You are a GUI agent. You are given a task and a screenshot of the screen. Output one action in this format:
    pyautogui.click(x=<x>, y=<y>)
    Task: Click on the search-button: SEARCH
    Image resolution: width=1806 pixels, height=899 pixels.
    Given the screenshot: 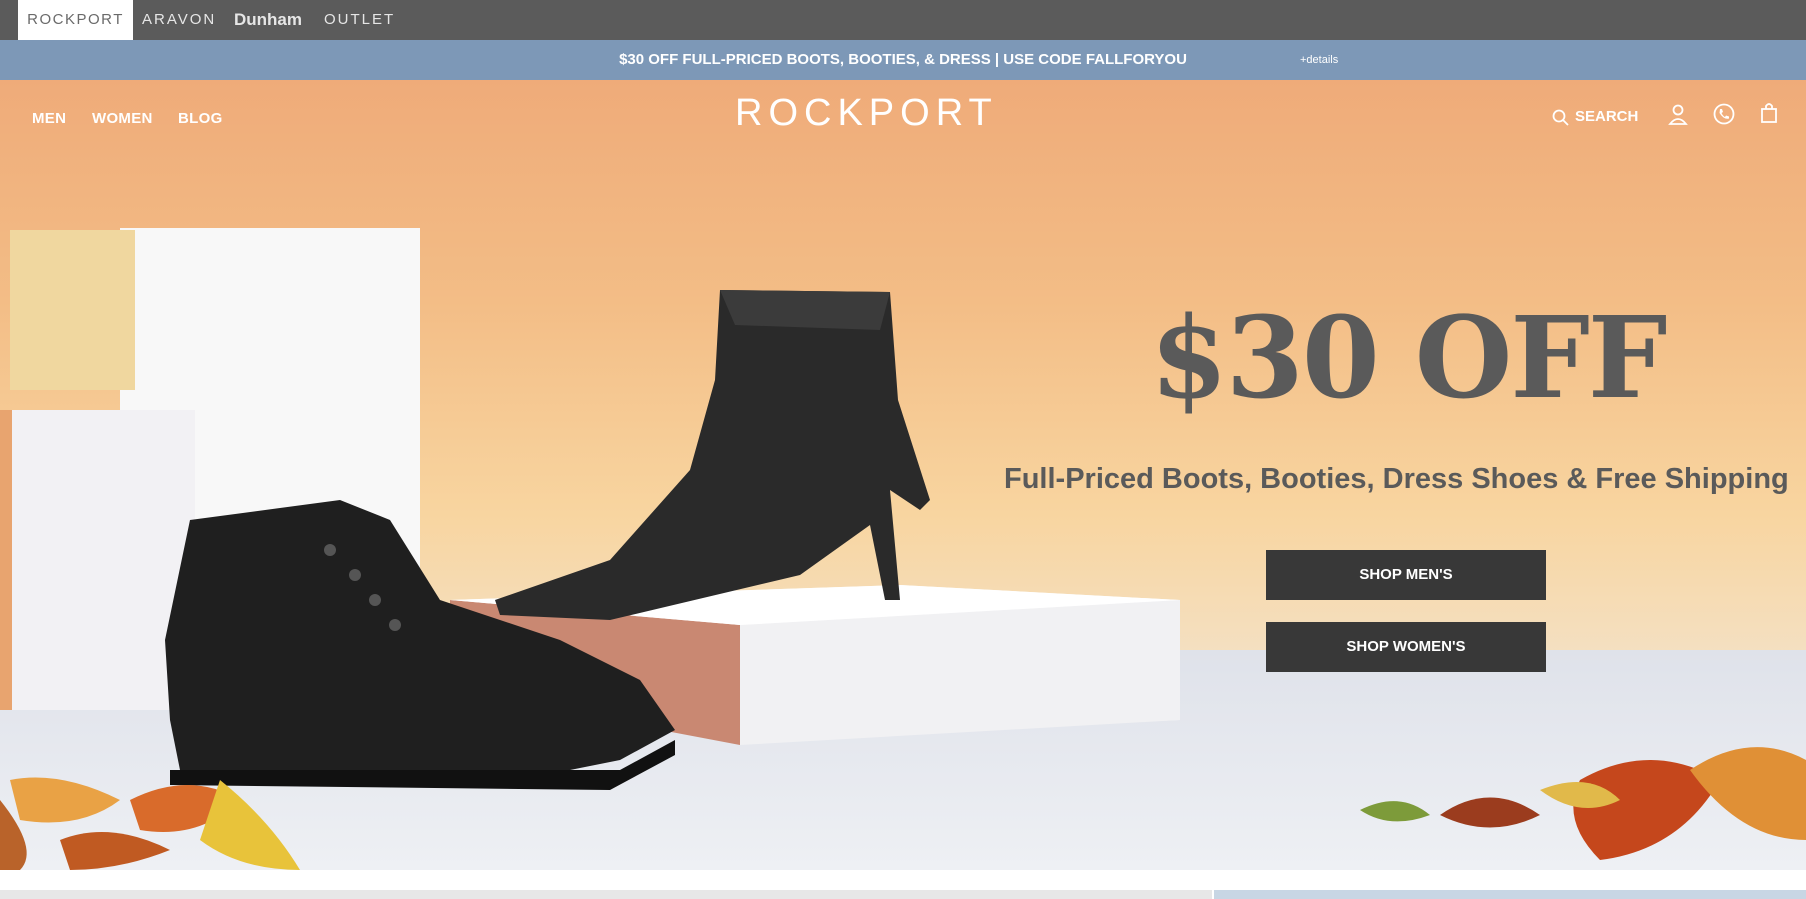 What is the action you would take?
    pyautogui.click(x=1595, y=117)
    